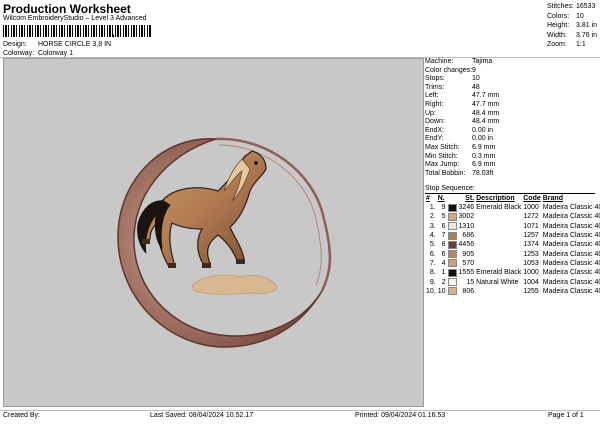  I want to click on stat-height: Height: 3.81 in, so click(572, 25).